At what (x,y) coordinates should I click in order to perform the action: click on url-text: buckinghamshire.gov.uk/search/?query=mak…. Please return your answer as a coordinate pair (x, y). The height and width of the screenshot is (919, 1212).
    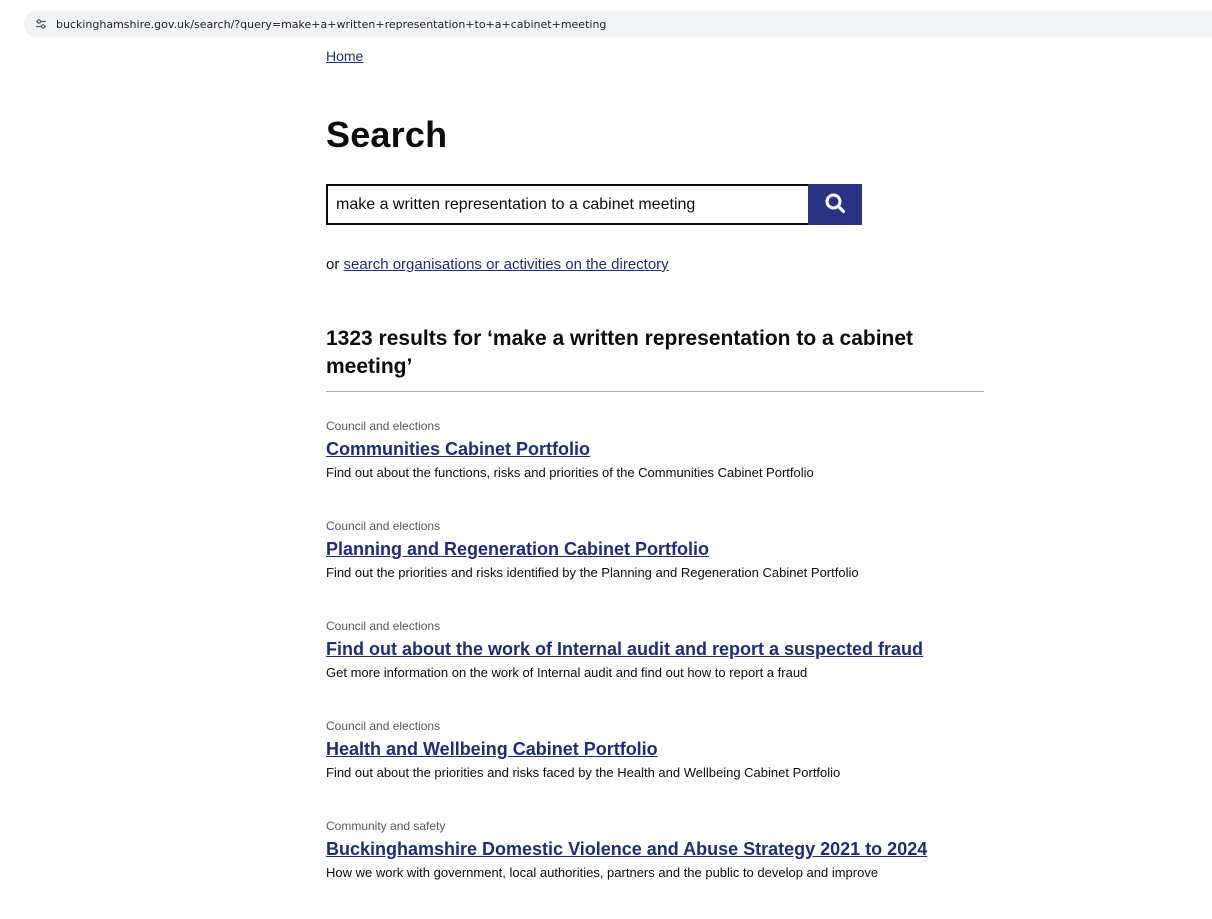
    Looking at the image, I should click on (331, 24).